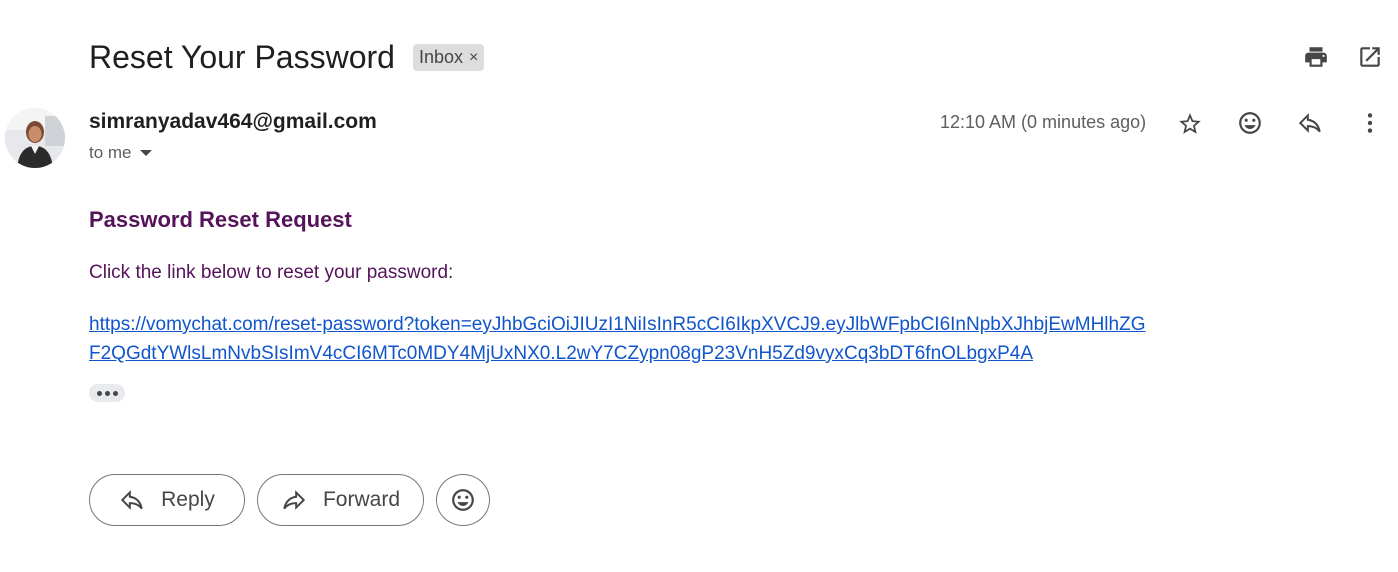 The width and height of the screenshot is (1398, 572). I want to click on star-icon, so click(1190, 123).